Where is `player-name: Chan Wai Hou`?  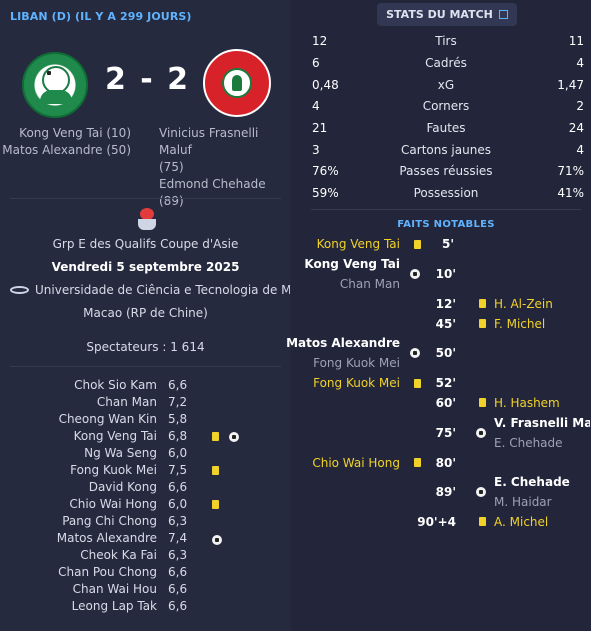 player-name: Chan Wai Hou is located at coordinates (114, 589).